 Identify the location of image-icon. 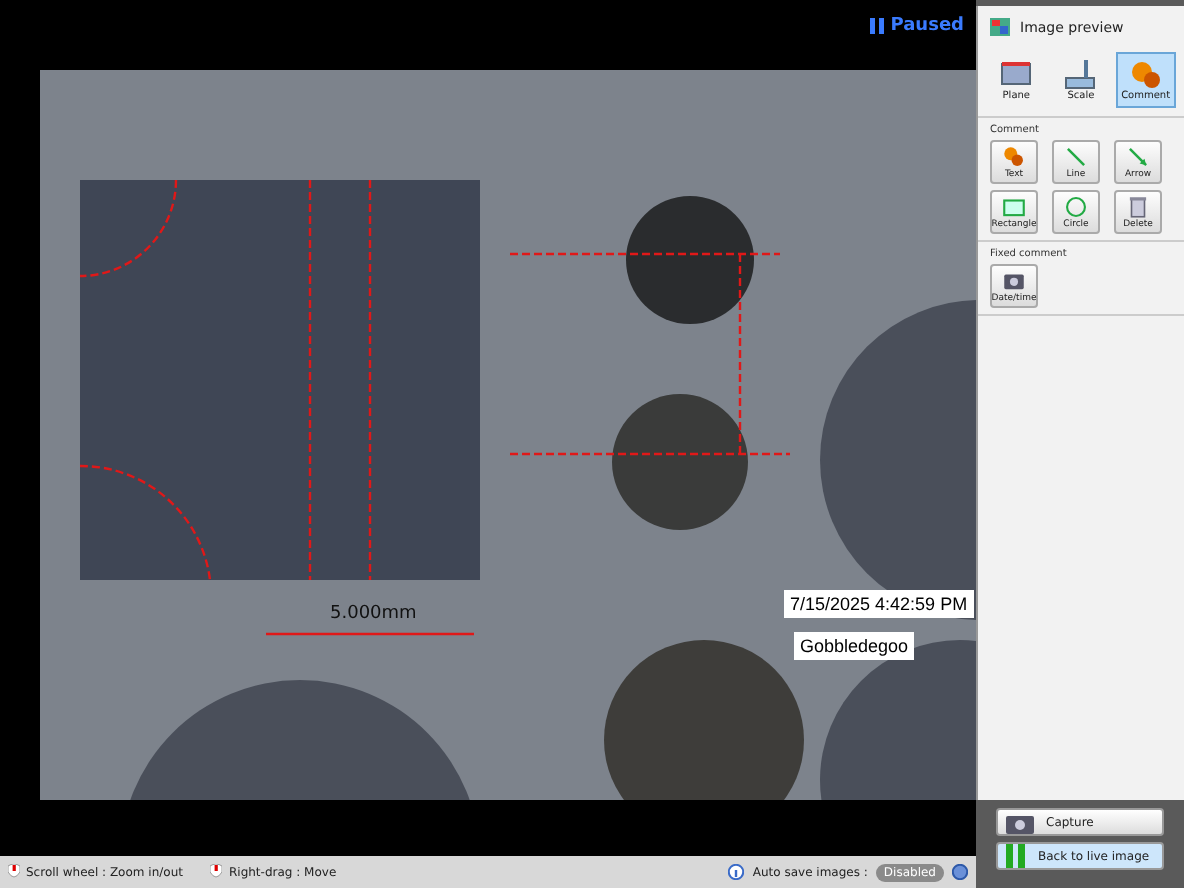
(1000, 27).